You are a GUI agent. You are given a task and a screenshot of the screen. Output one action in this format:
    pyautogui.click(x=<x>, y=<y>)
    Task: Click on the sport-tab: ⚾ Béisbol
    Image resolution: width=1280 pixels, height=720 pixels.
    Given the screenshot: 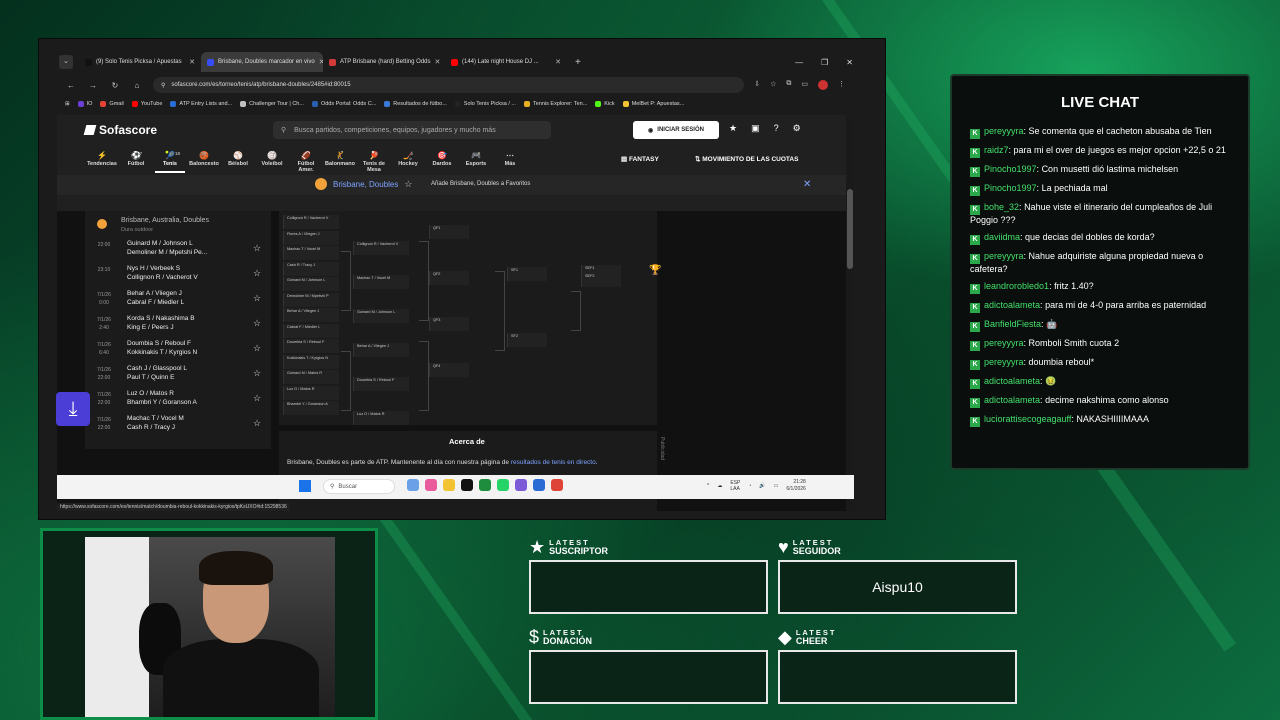 What is the action you would take?
    pyautogui.click(x=238, y=162)
    